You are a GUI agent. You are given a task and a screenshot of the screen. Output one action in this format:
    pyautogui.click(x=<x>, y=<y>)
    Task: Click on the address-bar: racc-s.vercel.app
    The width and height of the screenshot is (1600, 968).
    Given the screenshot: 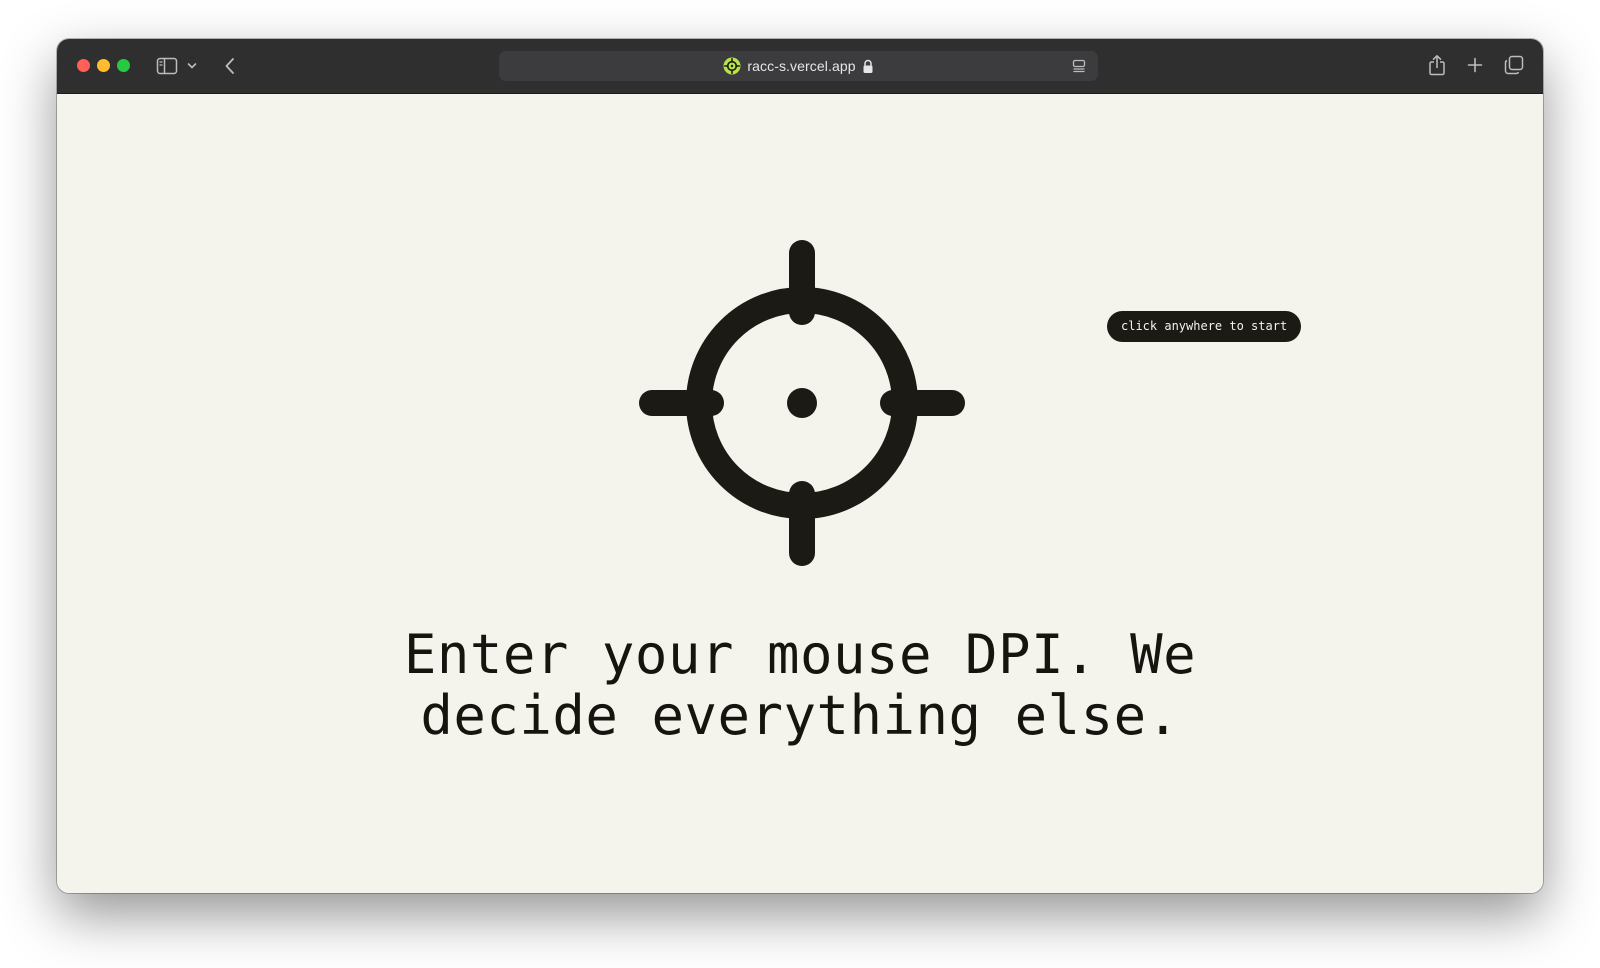 What is the action you would take?
    pyautogui.click(x=798, y=66)
    